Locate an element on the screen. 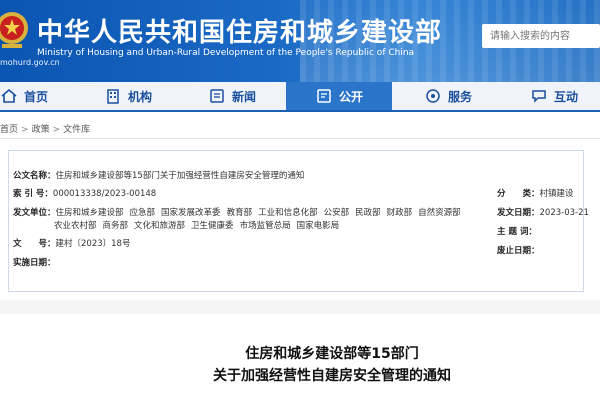 The image size is (600, 400). meta-subject: 主 题 词： is located at coordinates (517, 231).